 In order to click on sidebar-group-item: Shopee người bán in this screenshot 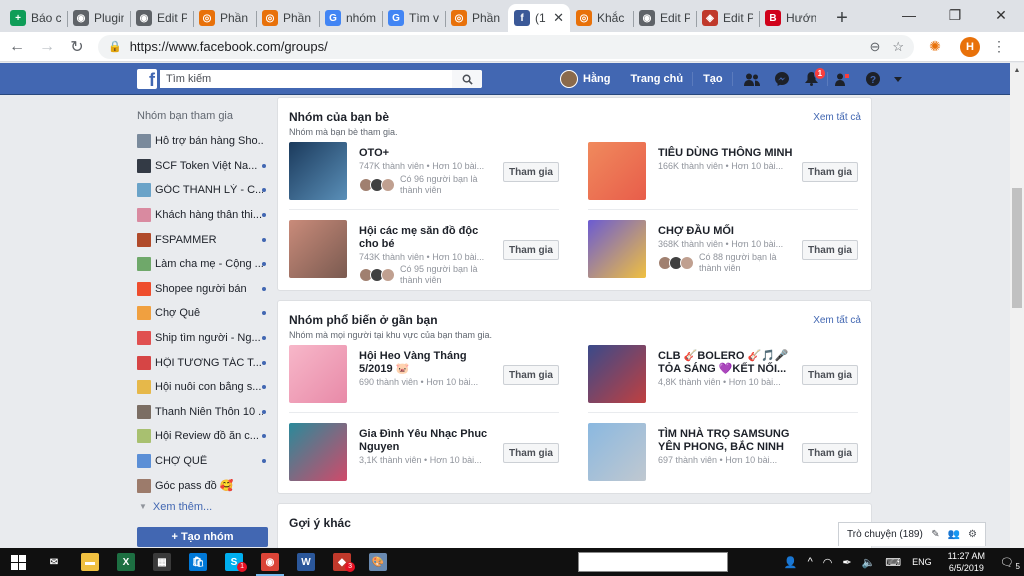, I will do `click(202, 289)`.